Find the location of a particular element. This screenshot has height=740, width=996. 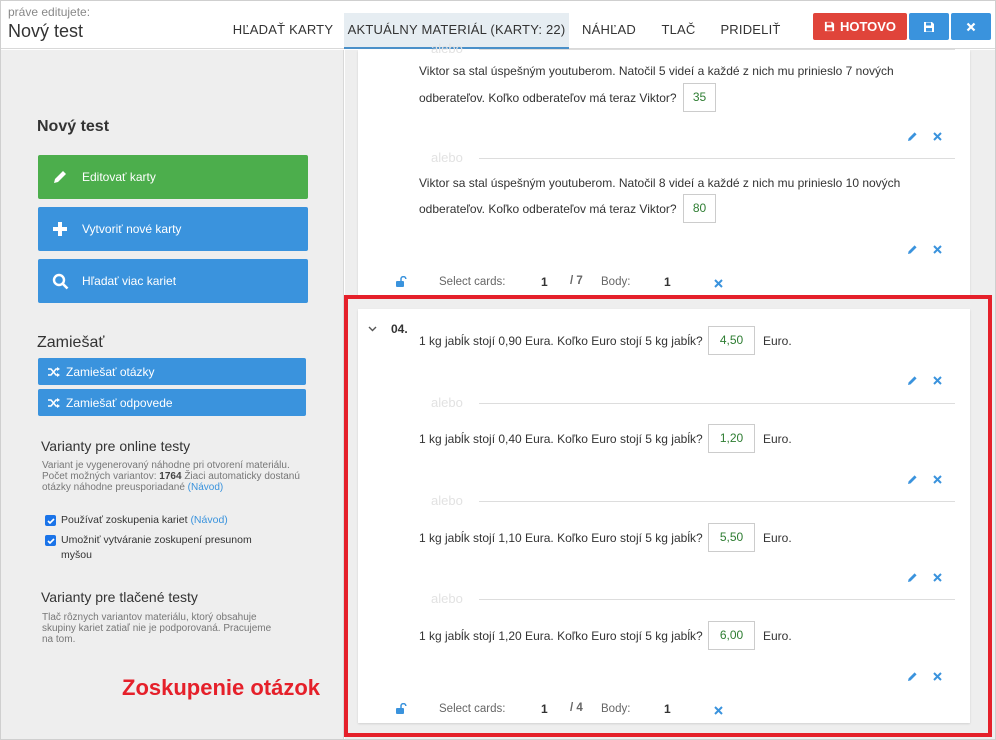

shuffle-answers-button: Zamiešať odpovede is located at coordinates (172, 402).